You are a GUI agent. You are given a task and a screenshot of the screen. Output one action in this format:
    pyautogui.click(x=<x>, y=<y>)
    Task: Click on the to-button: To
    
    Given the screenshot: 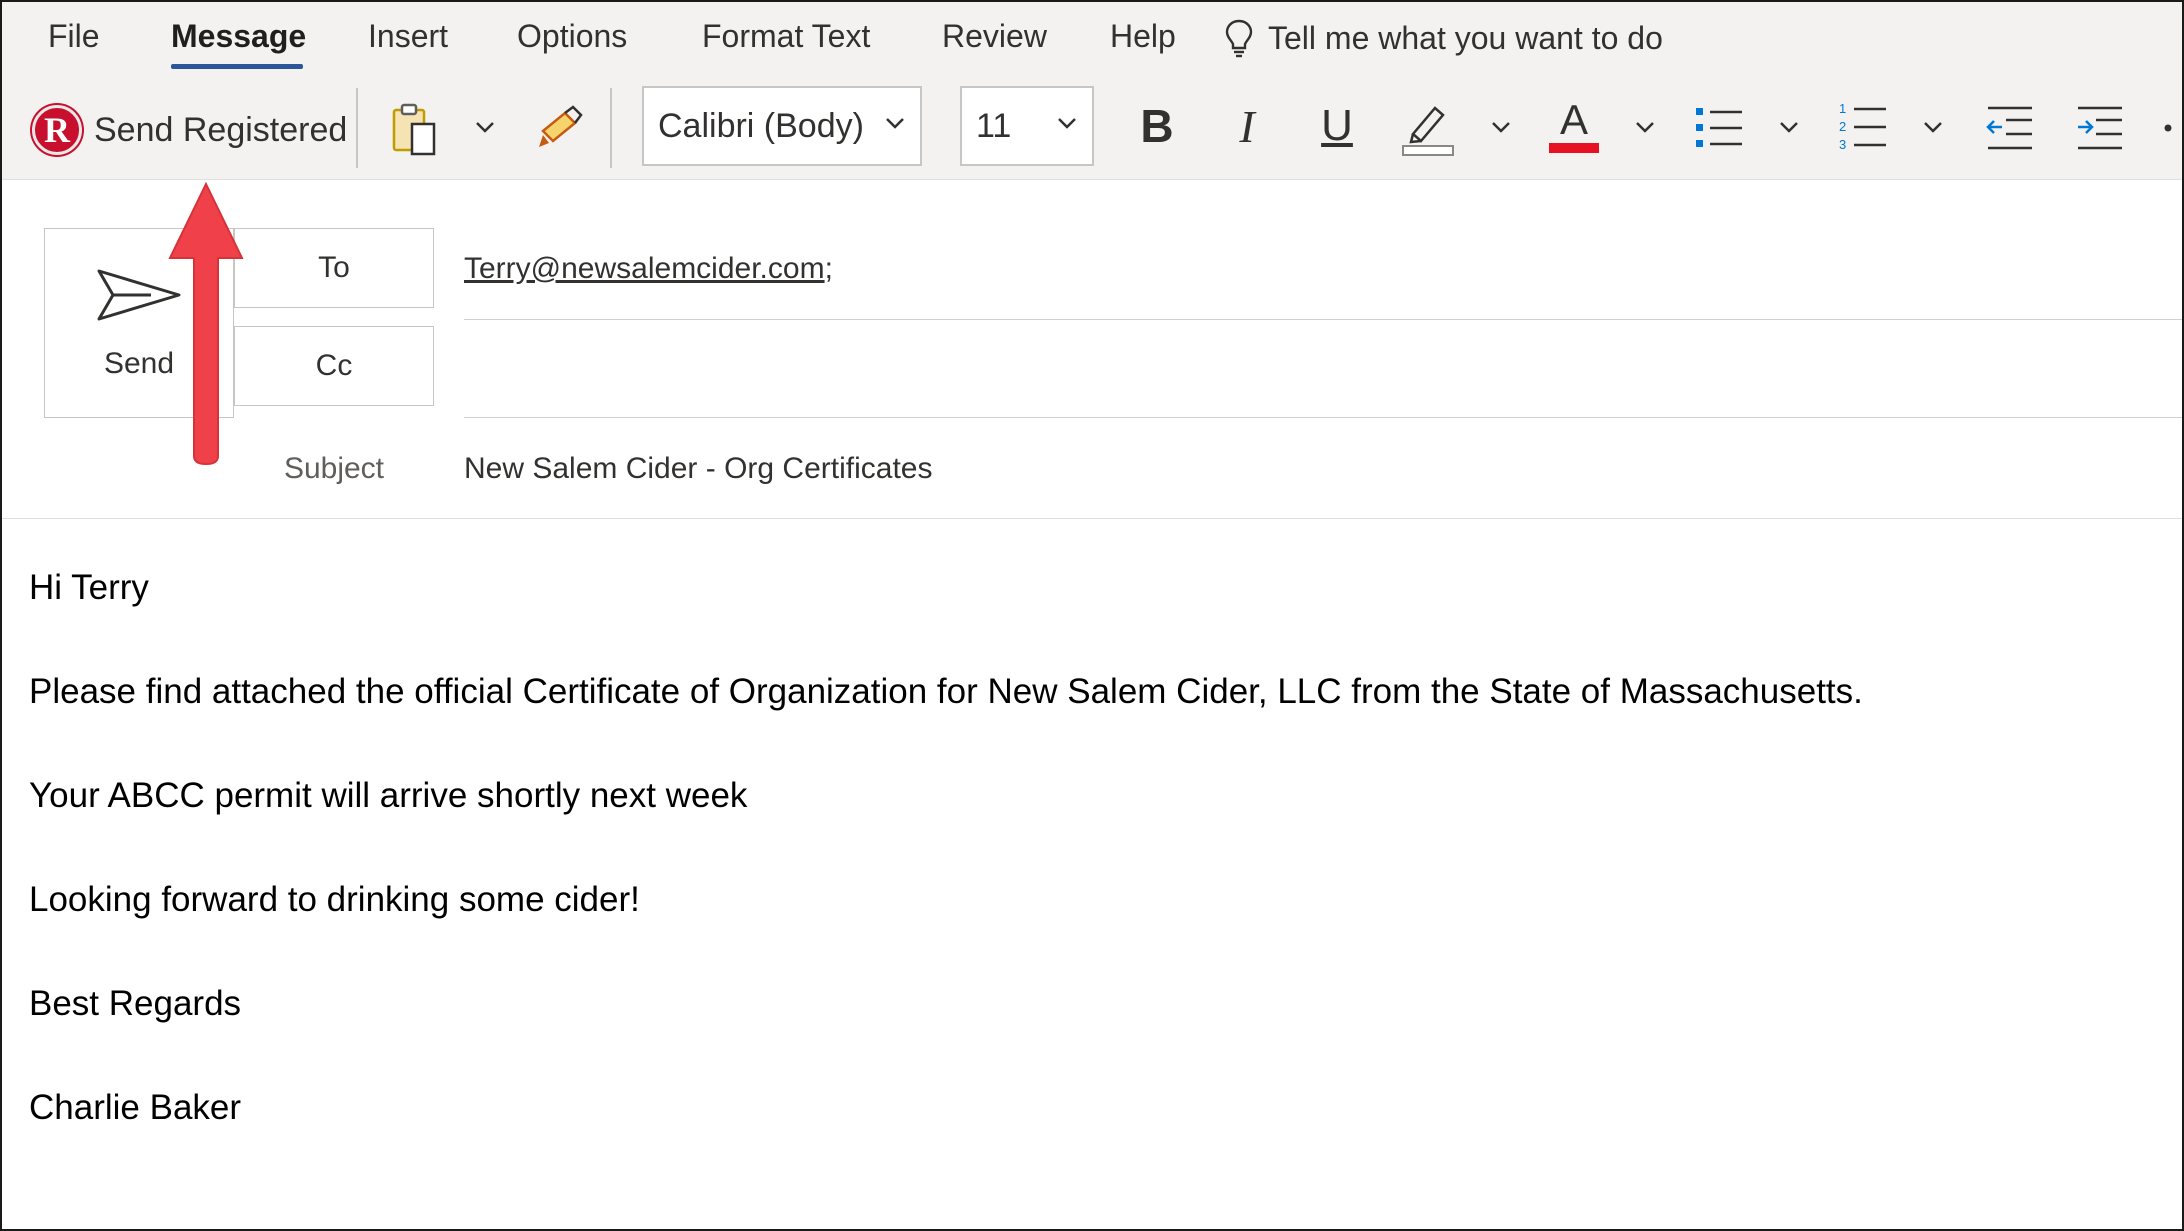 What is the action you would take?
    pyautogui.click(x=334, y=268)
    